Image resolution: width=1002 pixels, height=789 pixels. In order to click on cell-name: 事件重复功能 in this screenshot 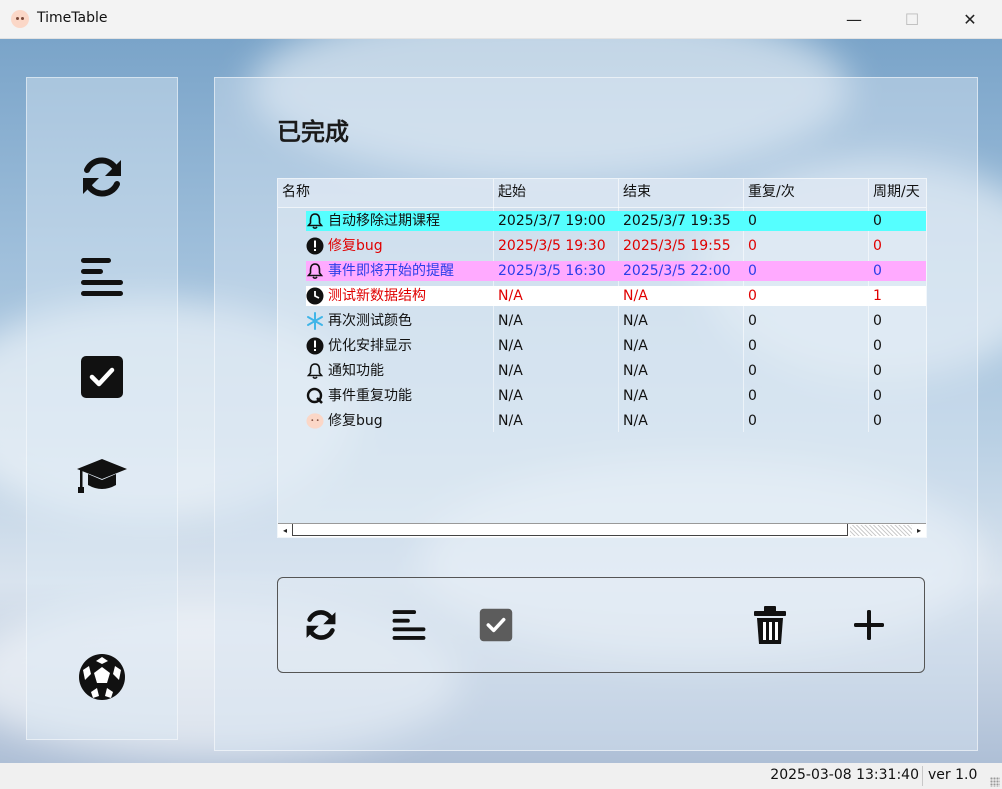, I will do `click(370, 396)`.